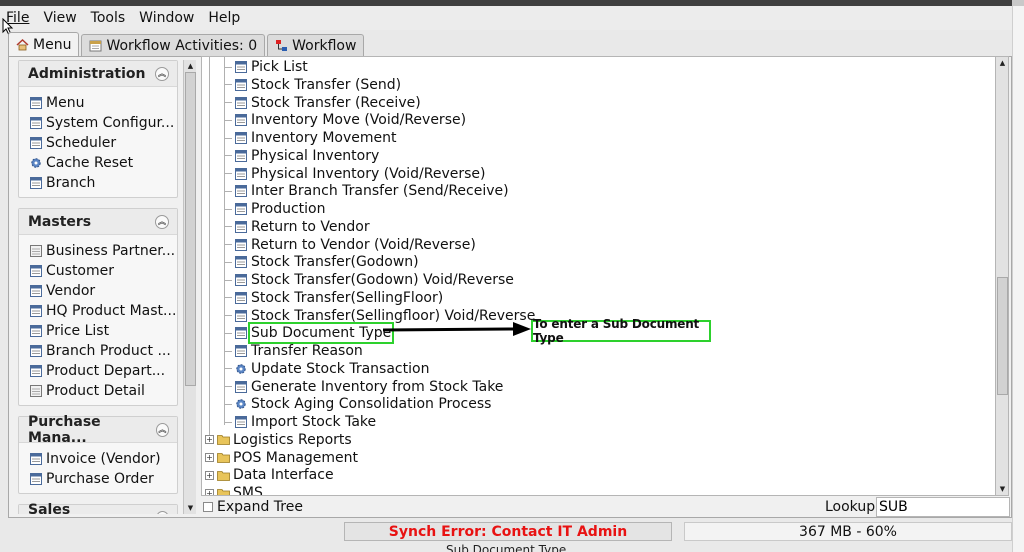 This screenshot has height=552, width=1024. What do you see at coordinates (103, 103) in the screenshot?
I see `sidebar-item-menu: Menu` at bounding box center [103, 103].